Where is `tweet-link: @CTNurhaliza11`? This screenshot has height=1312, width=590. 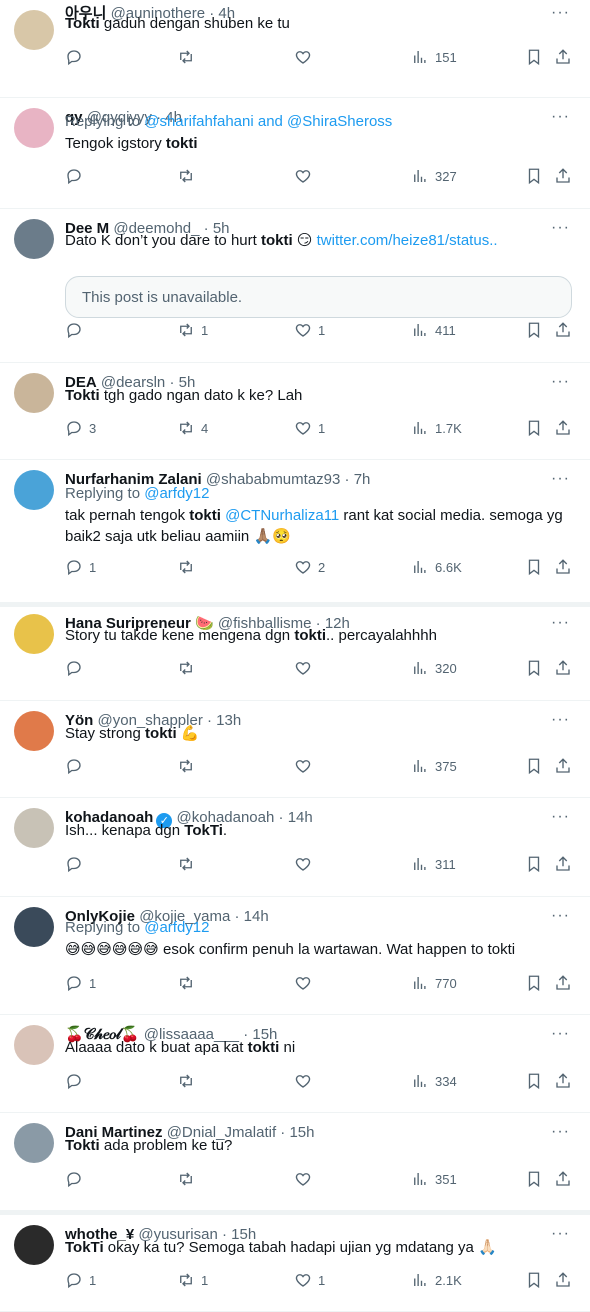 tweet-link: @CTNurhaliza11 is located at coordinates (282, 515).